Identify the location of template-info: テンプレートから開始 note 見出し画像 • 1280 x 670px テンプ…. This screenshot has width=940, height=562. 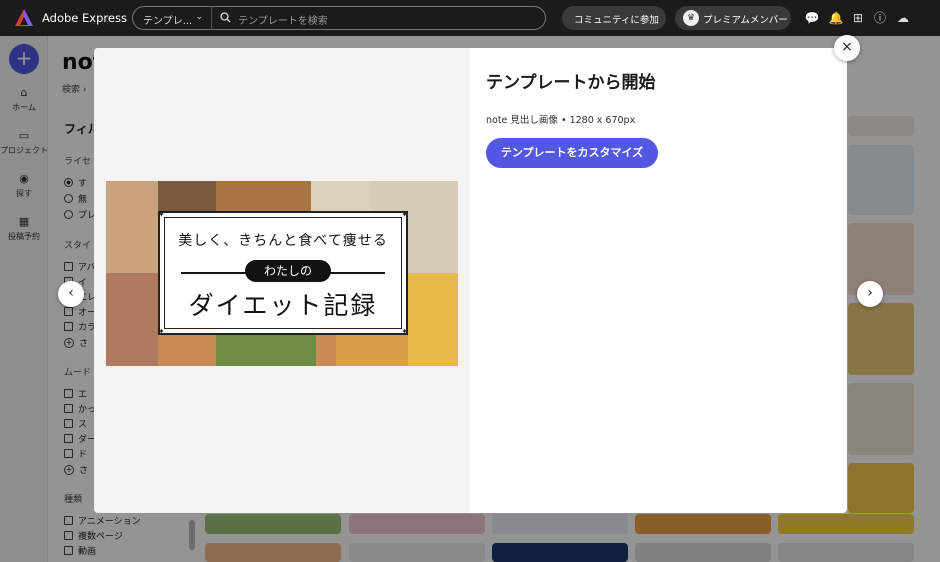
(572, 118).